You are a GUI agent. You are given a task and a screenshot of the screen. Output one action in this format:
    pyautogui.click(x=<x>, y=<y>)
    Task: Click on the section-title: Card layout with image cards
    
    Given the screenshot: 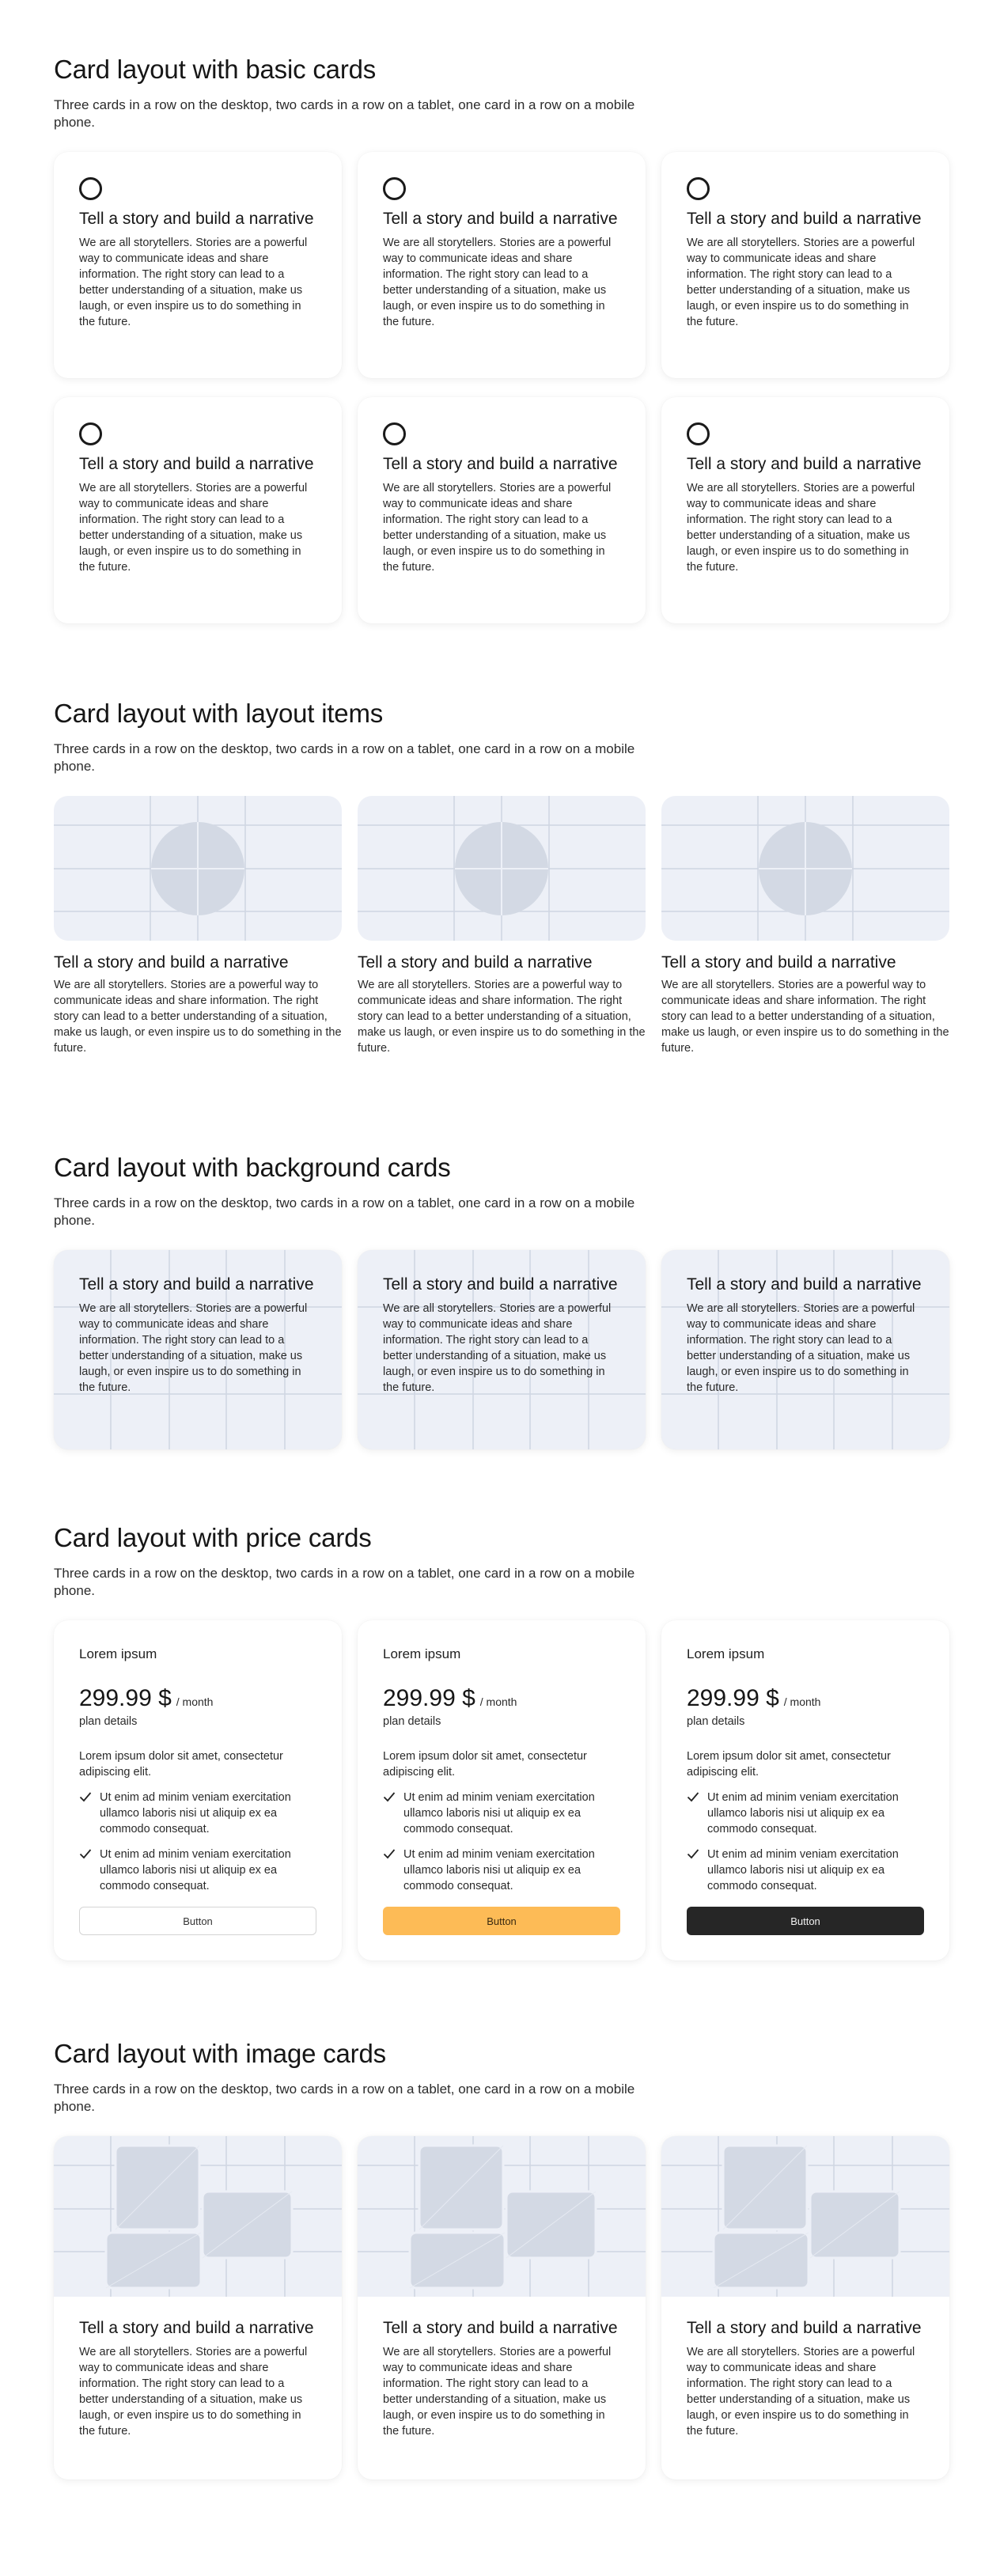 What is the action you would take?
    pyautogui.click(x=220, y=2053)
    